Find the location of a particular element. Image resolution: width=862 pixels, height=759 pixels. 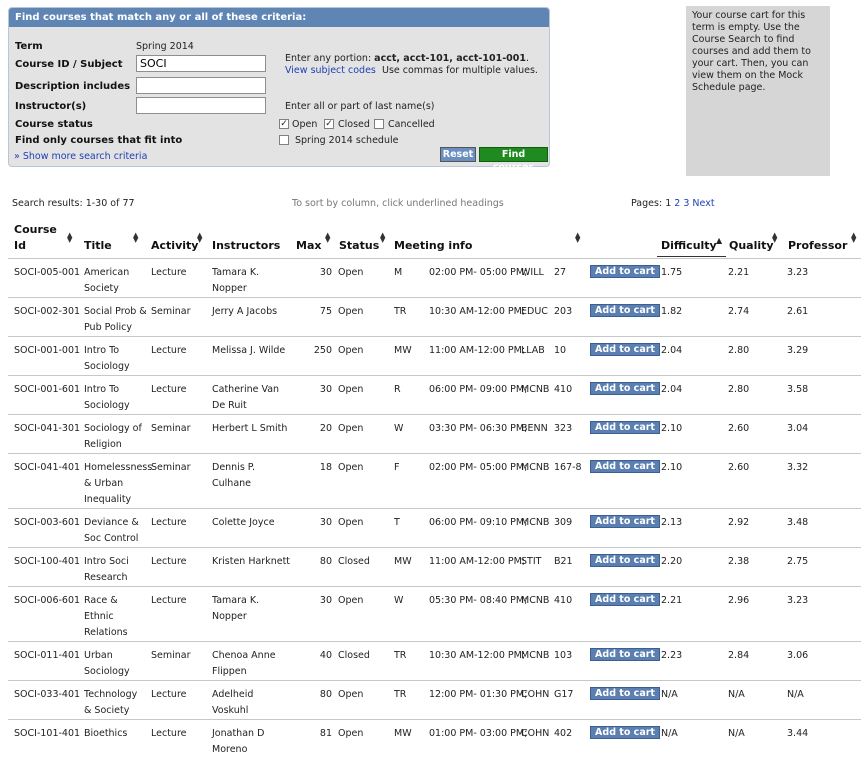

col-title: Title is located at coordinates (98, 245).